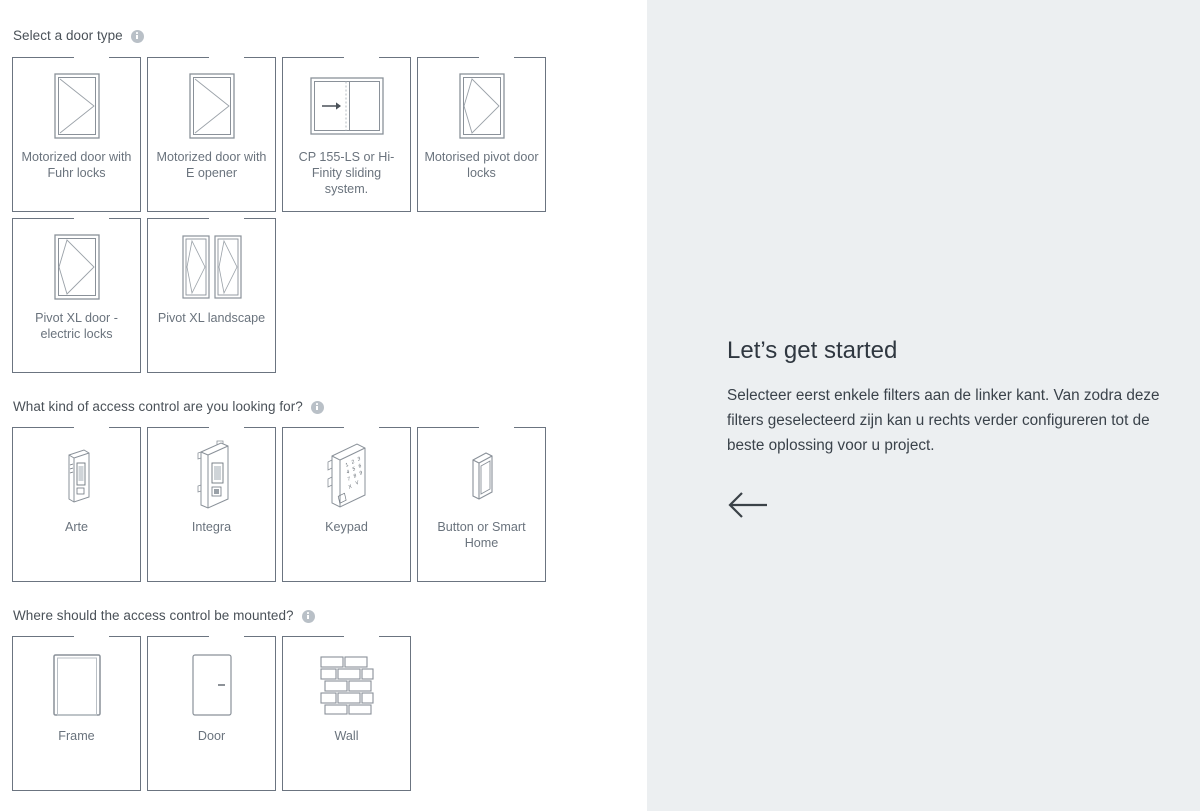  What do you see at coordinates (323, 36) in the screenshot?
I see `section-heading-door-type: Select a door type` at bounding box center [323, 36].